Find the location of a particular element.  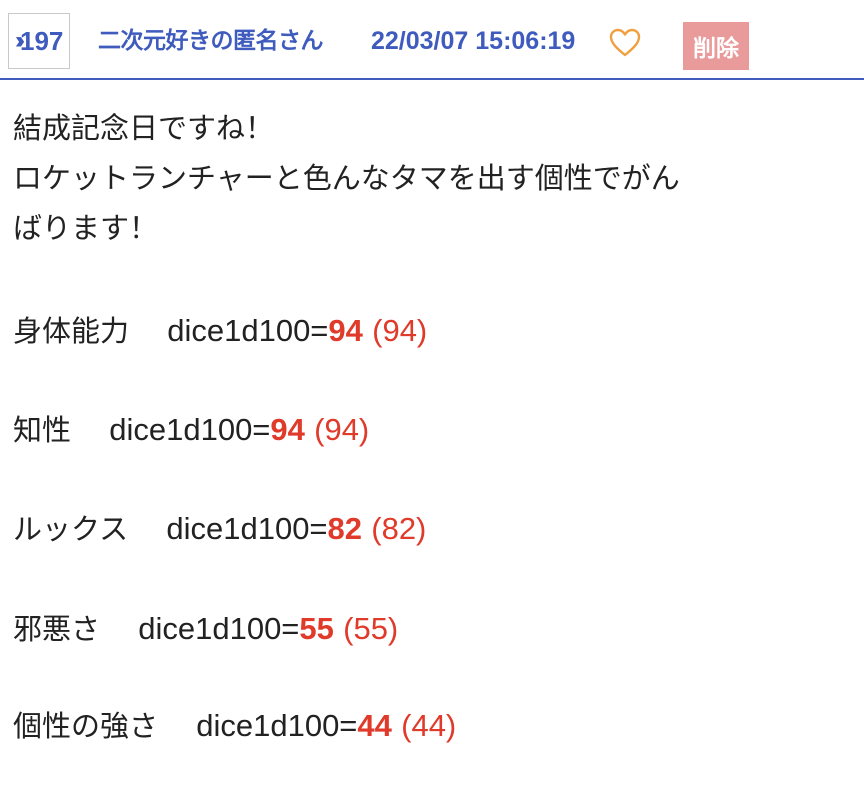

post-datetime: 22/03/07 15:06:19 is located at coordinates (473, 41).